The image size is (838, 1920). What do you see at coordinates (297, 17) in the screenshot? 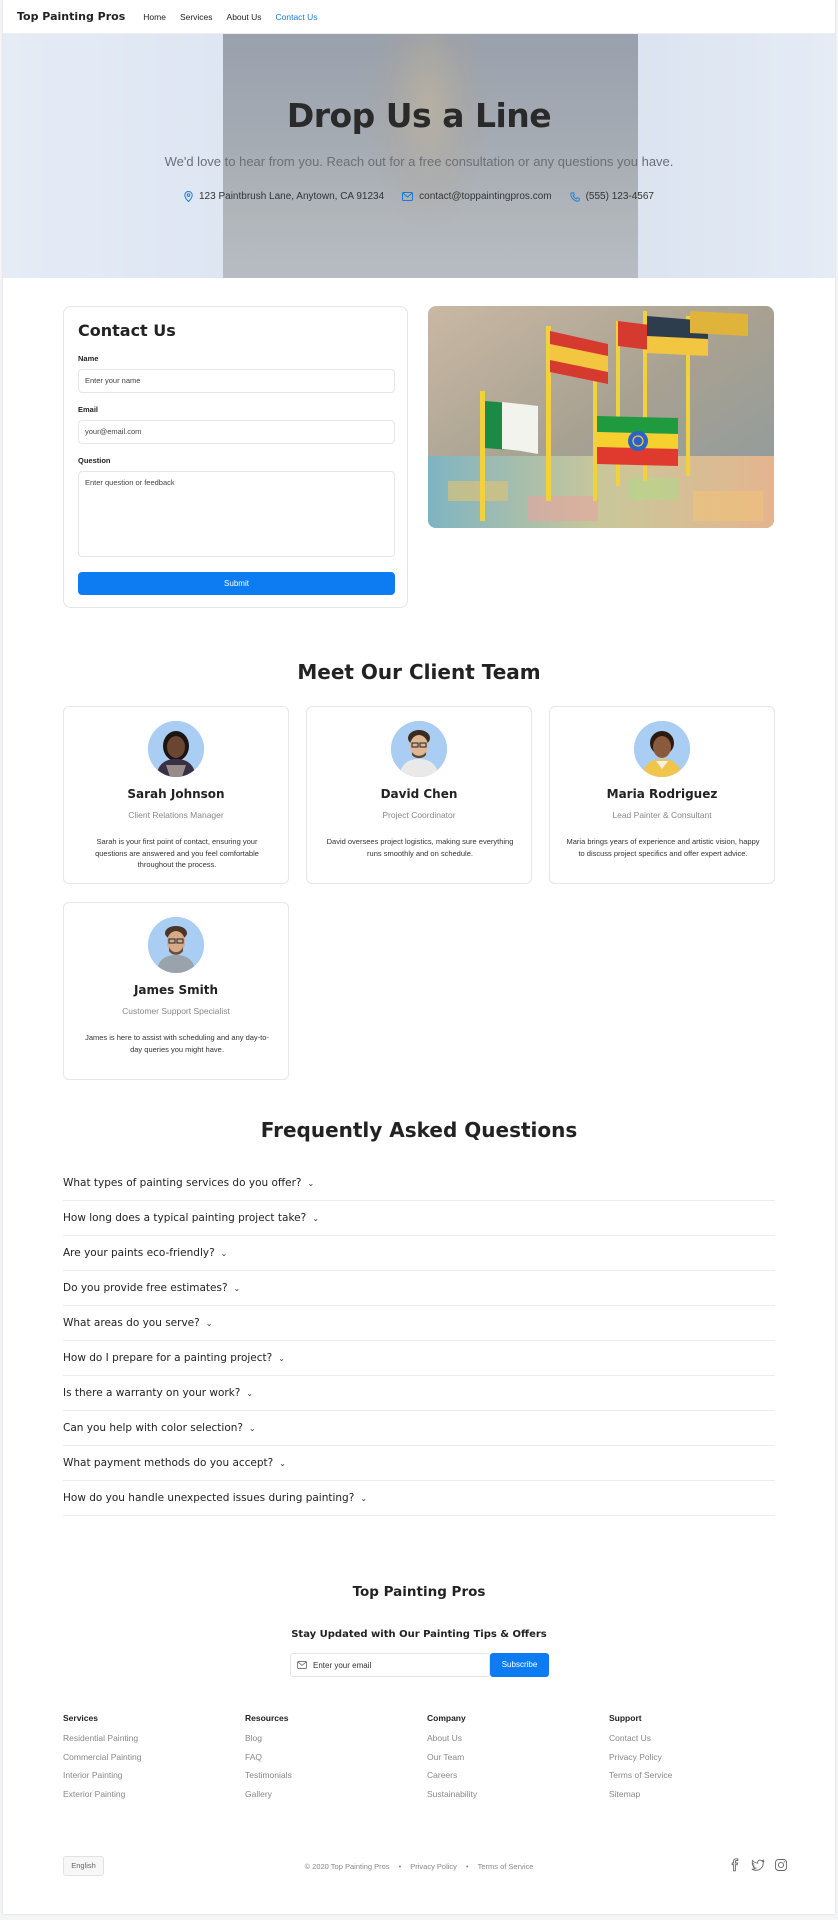
I see `nav-contact: Contact Us` at bounding box center [297, 17].